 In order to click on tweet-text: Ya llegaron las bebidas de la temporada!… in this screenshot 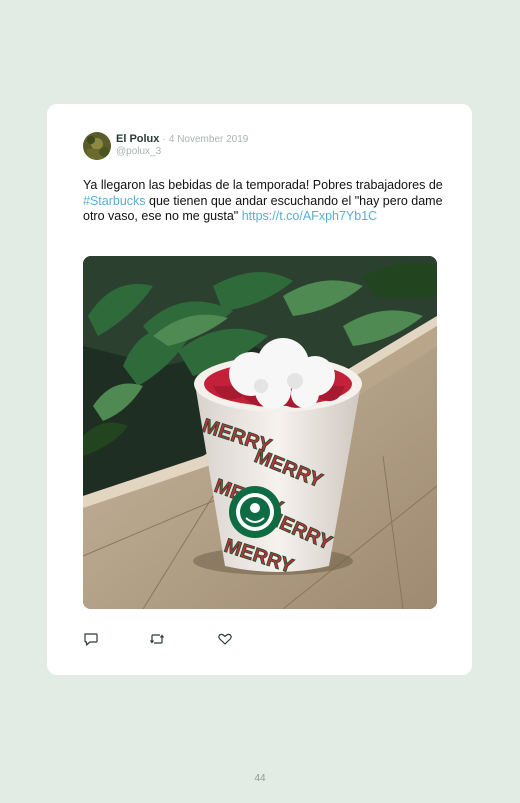, I will do `click(265, 201)`.